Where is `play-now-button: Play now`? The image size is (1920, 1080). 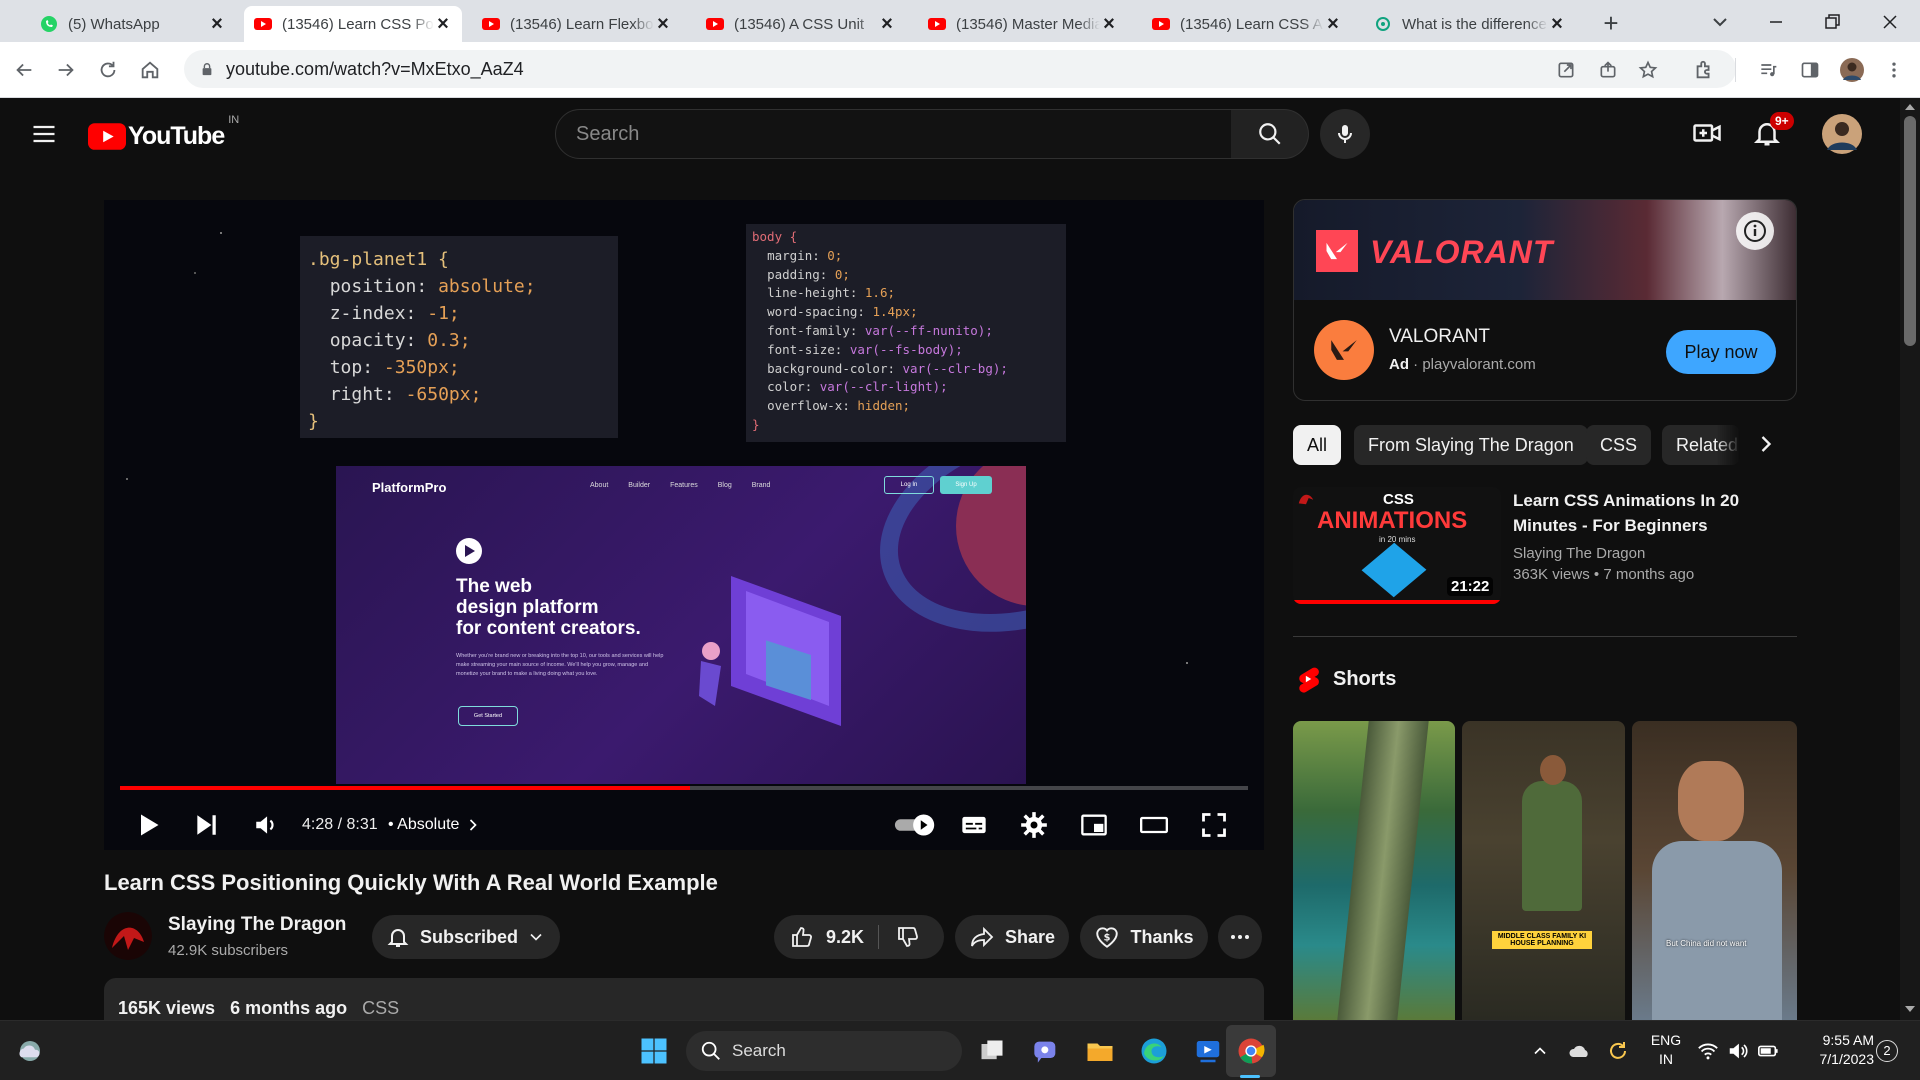
play-now-button: Play now is located at coordinates (1721, 352).